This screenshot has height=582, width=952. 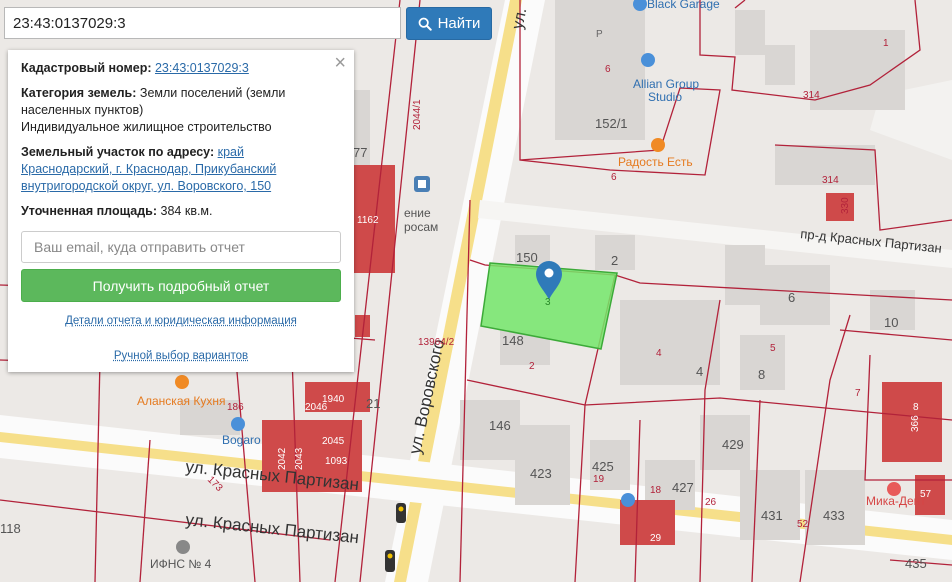 I want to click on parcel-number-label: 1093, so click(x=336, y=461).